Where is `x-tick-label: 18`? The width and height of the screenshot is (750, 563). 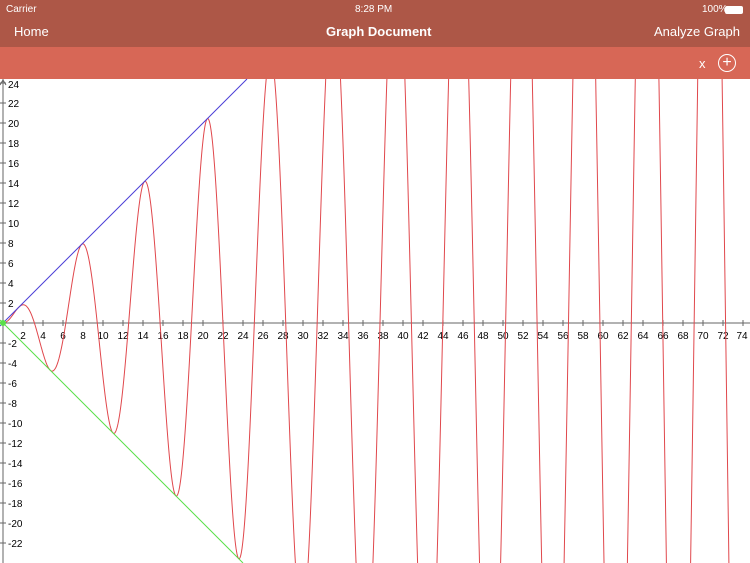
x-tick-label: 18 is located at coordinates (183, 336).